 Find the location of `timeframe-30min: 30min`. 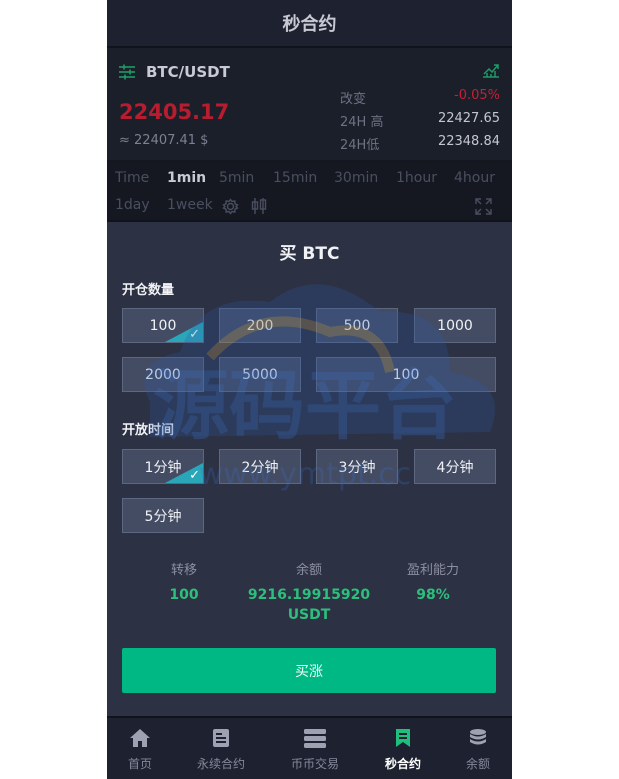

timeframe-30min: 30min is located at coordinates (356, 178).